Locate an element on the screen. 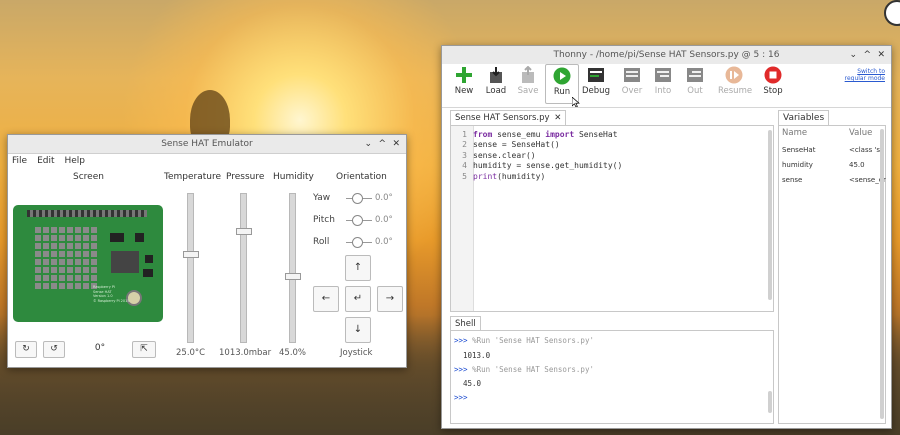 Image resolution: width=900 pixels, height=435 pixels. menu-help: Help is located at coordinates (75, 161).